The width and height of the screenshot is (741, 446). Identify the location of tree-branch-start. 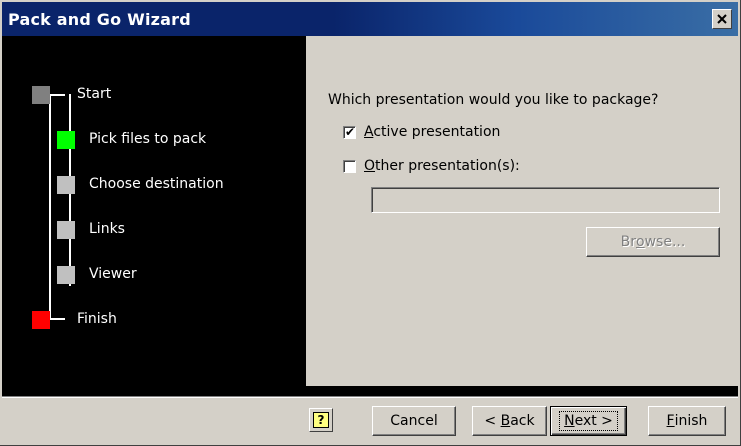
(57, 95).